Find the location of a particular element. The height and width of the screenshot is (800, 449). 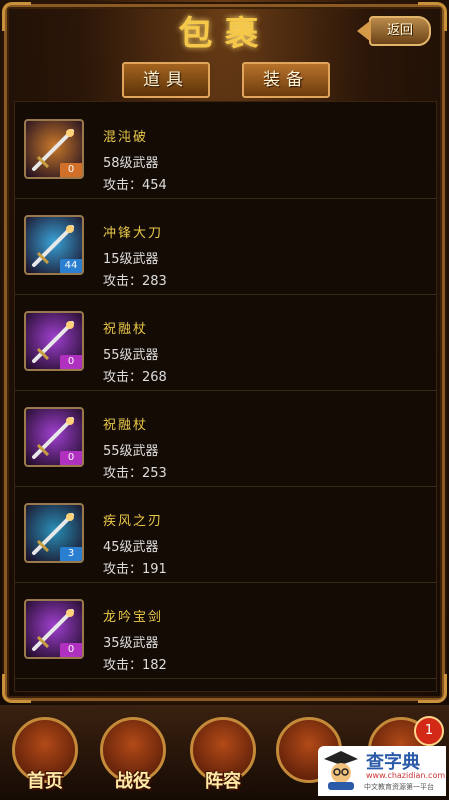

item-attack: 攻击：268 is located at coordinates (135, 377).